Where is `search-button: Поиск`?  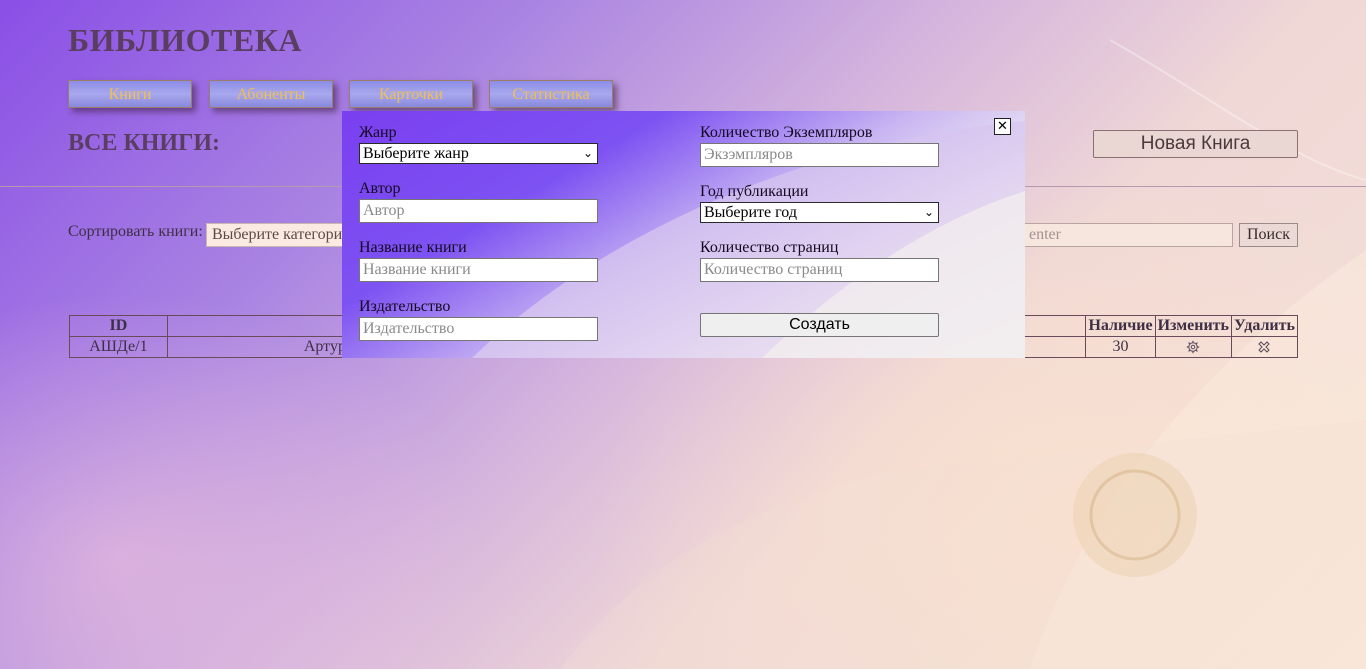 search-button: Поиск is located at coordinates (1268, 235).